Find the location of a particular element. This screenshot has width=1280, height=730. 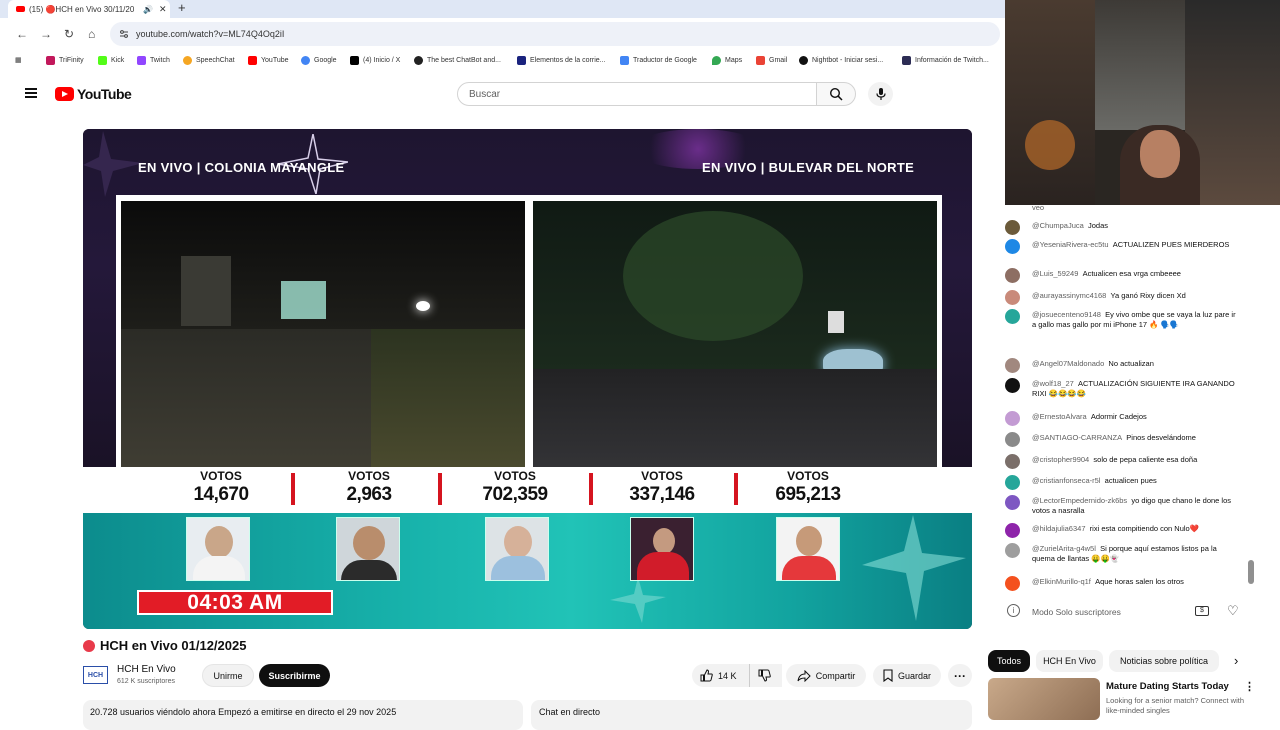

search-input: Buscar is located at coordinates (637, 94).